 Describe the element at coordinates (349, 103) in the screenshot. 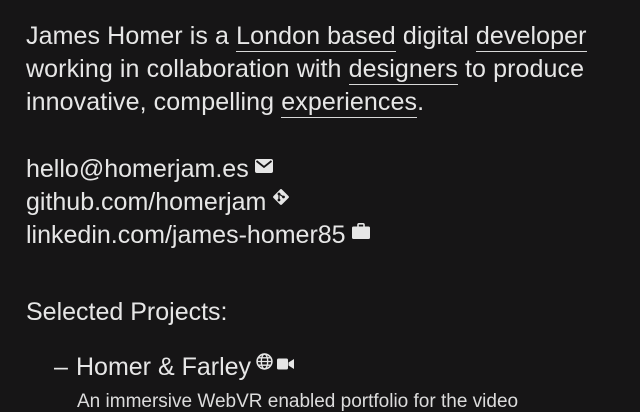

I see `experiences-link: experiences` at that location.